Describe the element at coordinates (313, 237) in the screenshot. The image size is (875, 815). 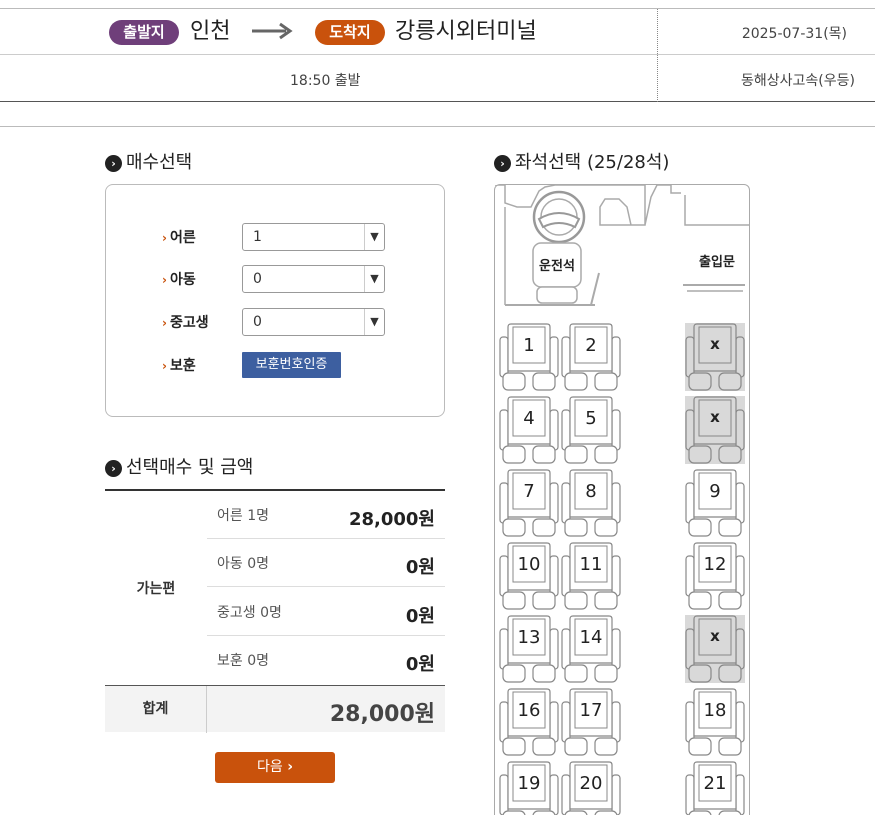
I see `adult-count-select: 1 ▼` at that location.